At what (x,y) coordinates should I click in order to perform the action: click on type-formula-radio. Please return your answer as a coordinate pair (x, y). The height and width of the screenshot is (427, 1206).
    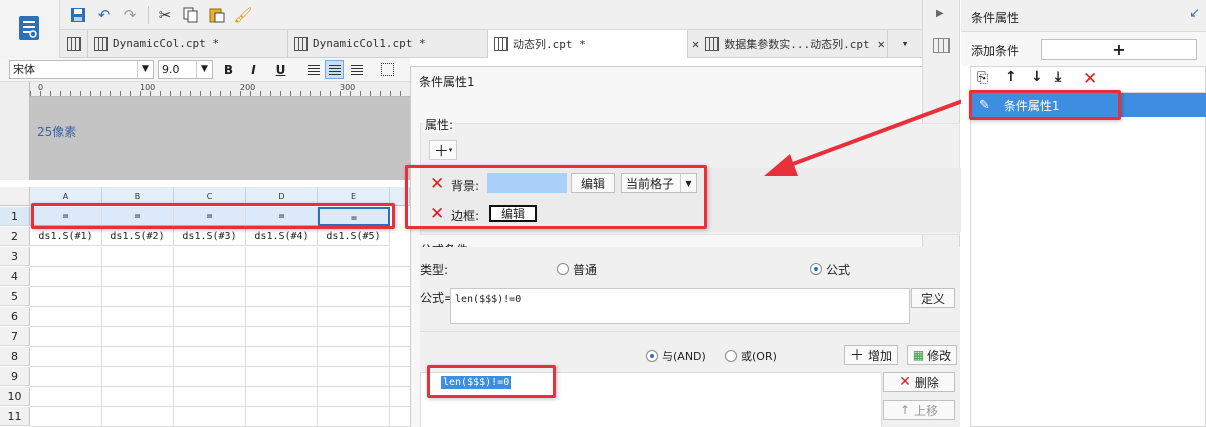
    Looking at the image, I should click on (816, 269).